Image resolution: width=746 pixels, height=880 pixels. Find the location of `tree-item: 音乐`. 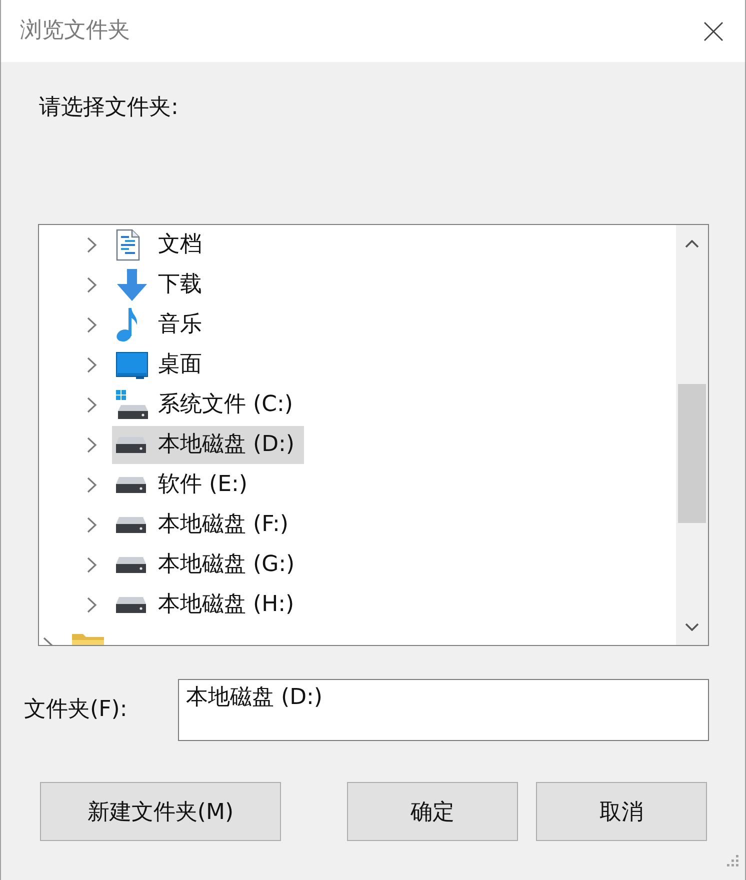

tree-item: 音乐 is located at coordinates (161, 325).